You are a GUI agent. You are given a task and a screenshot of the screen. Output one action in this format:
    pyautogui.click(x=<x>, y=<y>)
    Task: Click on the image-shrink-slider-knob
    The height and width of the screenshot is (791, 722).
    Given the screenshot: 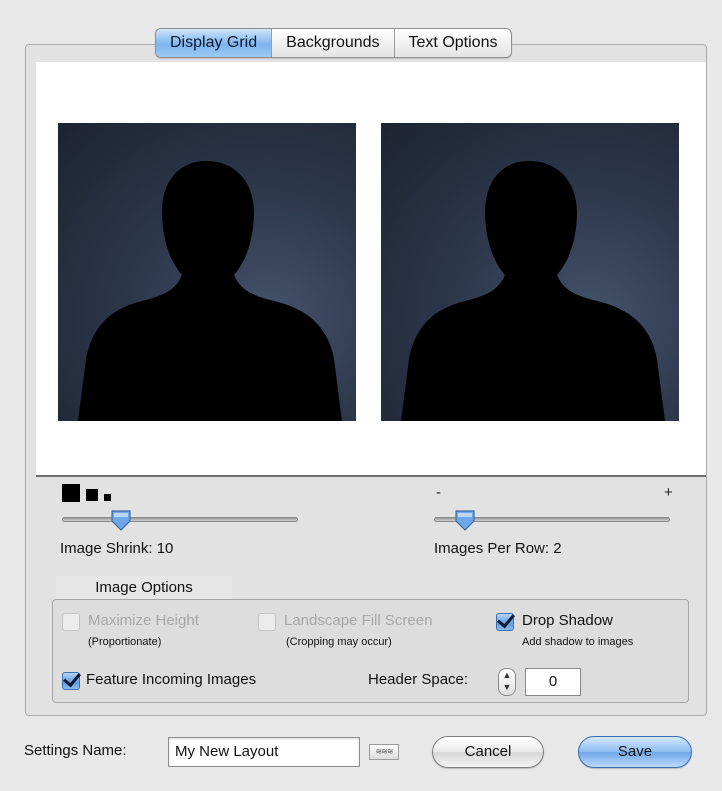 What is the action you would take?
    pyautogui.click(x=121, y=520)
    